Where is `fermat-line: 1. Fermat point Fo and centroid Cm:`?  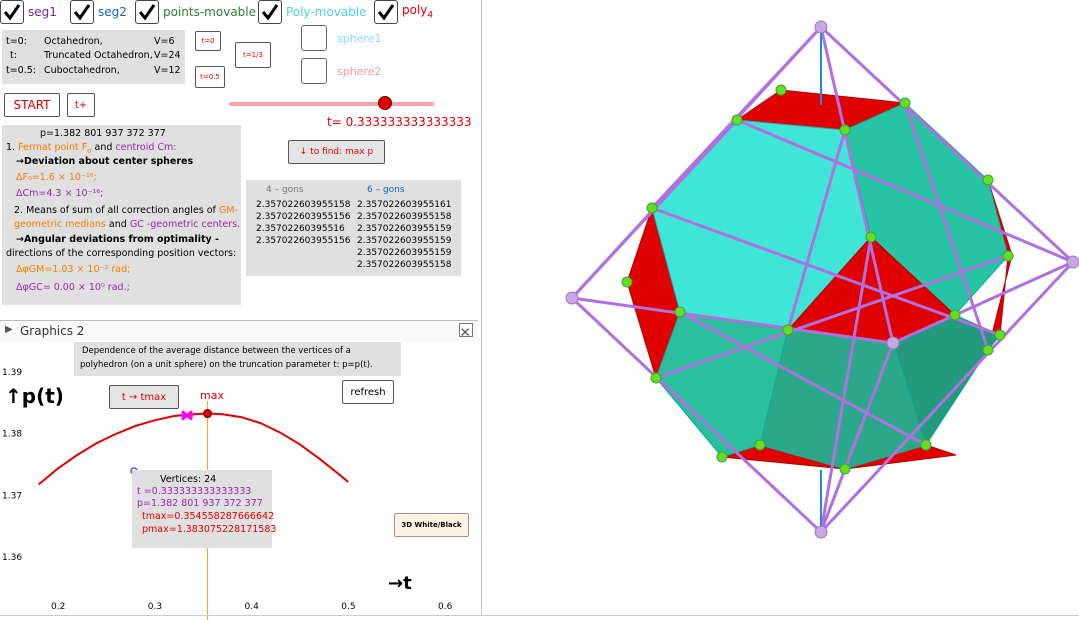 fermat-line: 1. Fermat point Fo and centroid Cm: is located at coordinates (91, 148).